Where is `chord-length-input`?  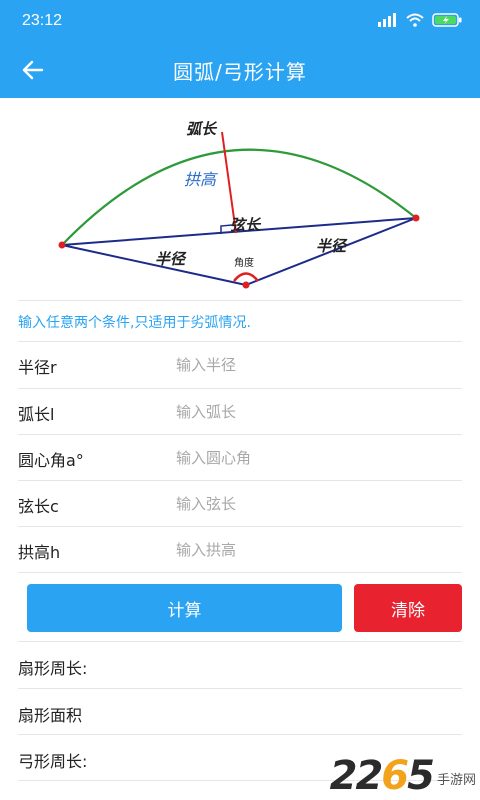 chord-length-input is located at coordinates (316, 504).